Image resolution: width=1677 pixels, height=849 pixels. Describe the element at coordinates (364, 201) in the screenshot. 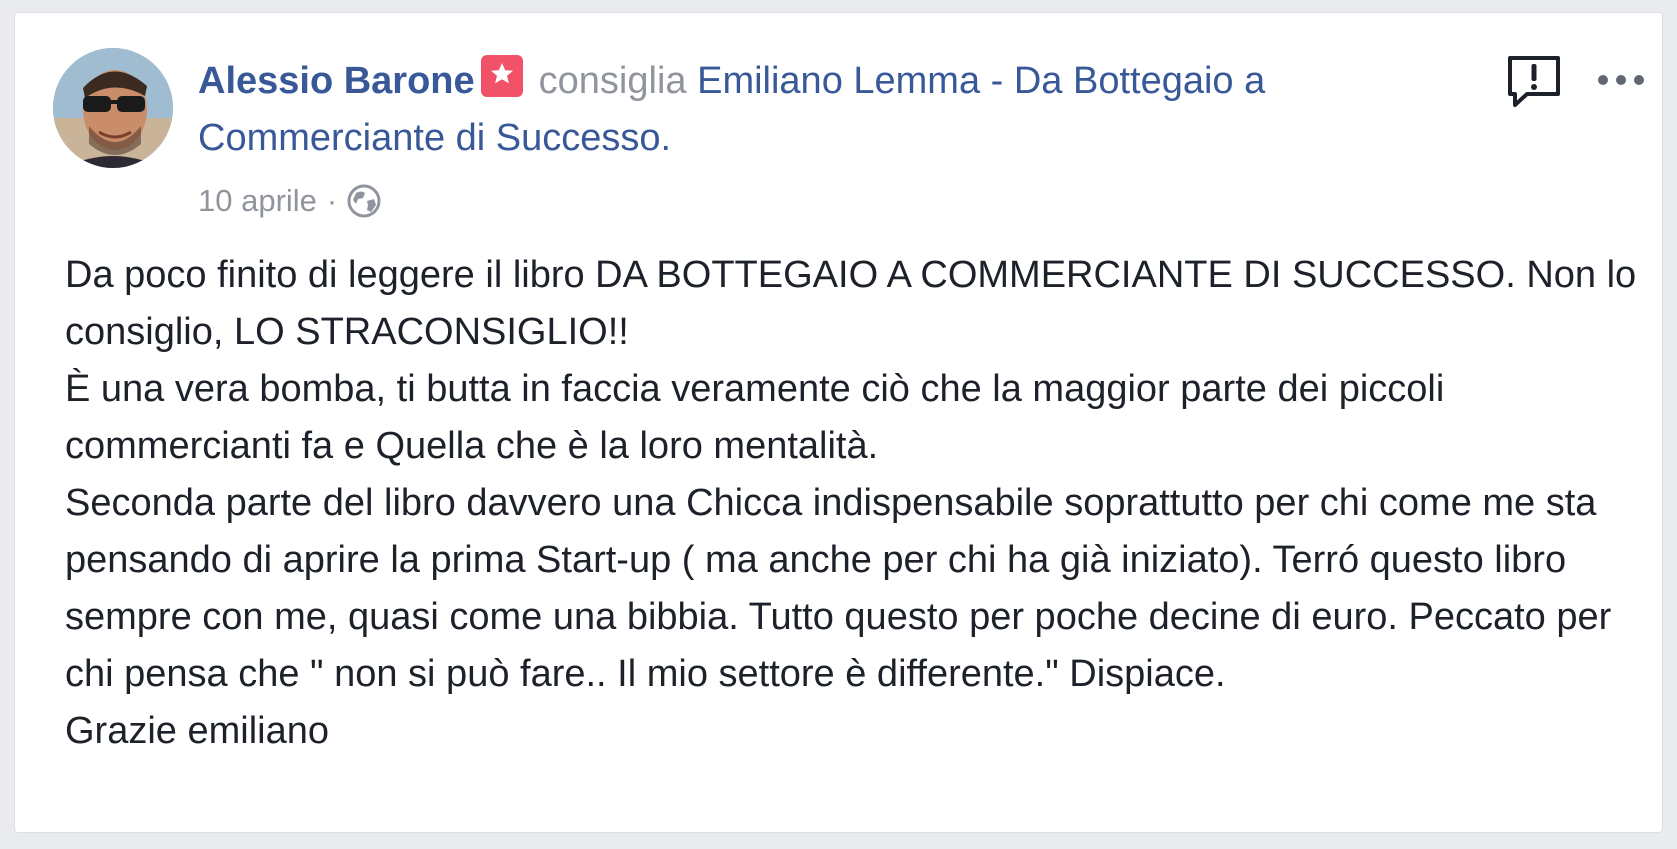

I see `globe-icon` at that location.